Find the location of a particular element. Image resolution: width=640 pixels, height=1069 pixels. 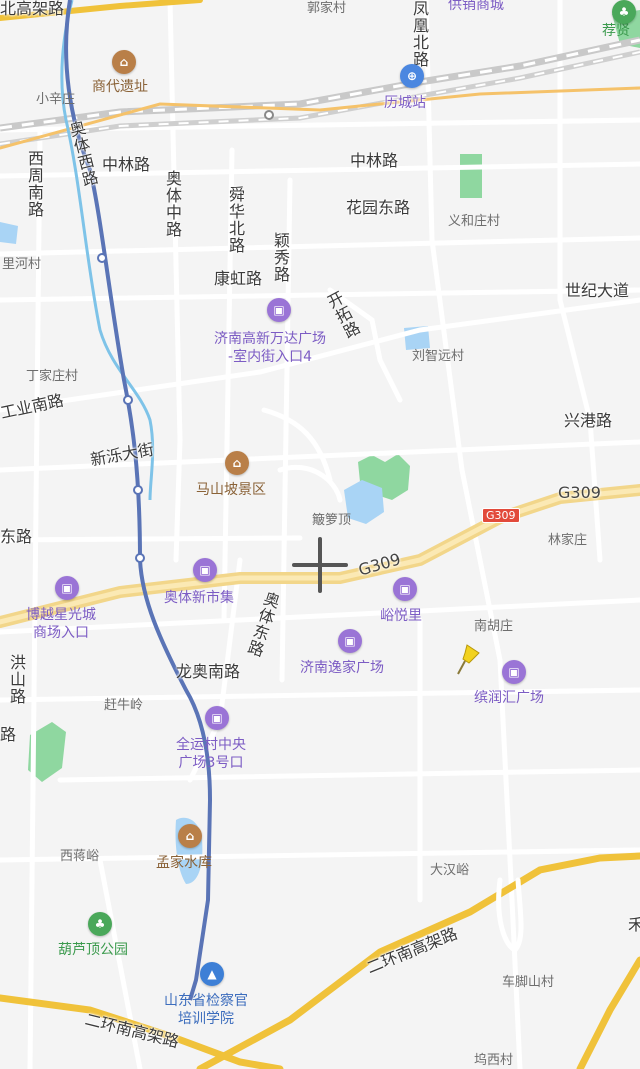

poi-label-aoti-xinshiji: 奥体新市集 is located at coordinates (199, 598).